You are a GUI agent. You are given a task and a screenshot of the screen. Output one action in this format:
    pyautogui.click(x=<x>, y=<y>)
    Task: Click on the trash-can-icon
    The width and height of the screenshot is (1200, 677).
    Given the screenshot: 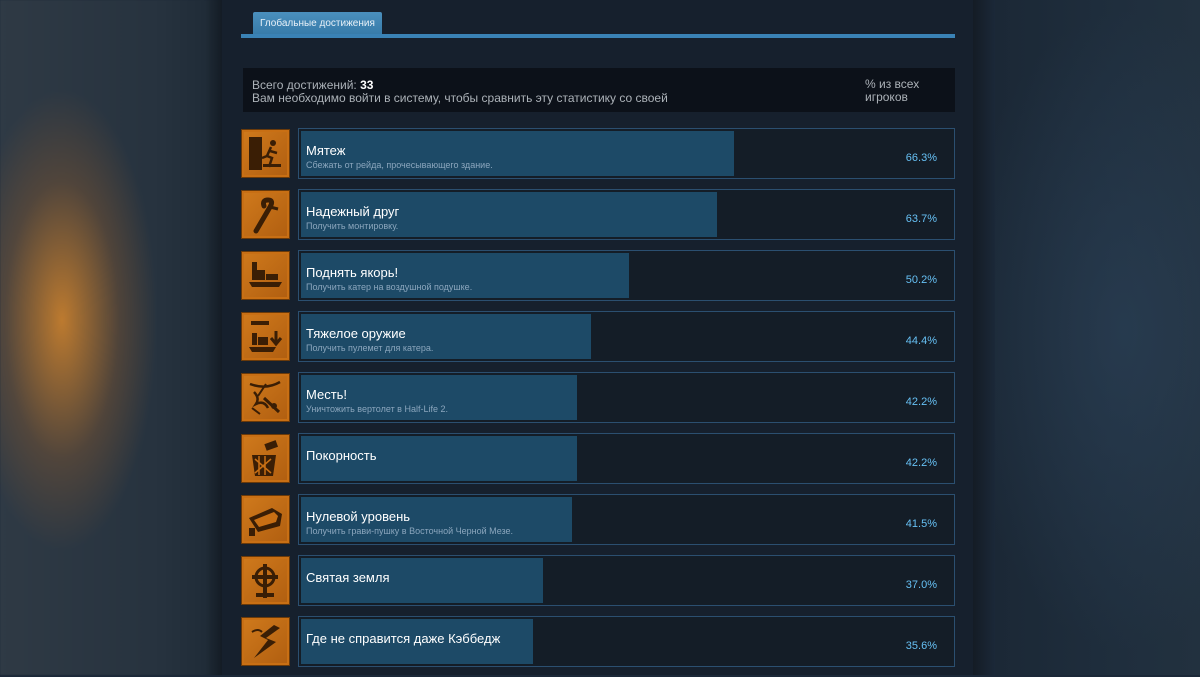 What is the action you would take?
    pyautogui.click(x=265, y=458)
    